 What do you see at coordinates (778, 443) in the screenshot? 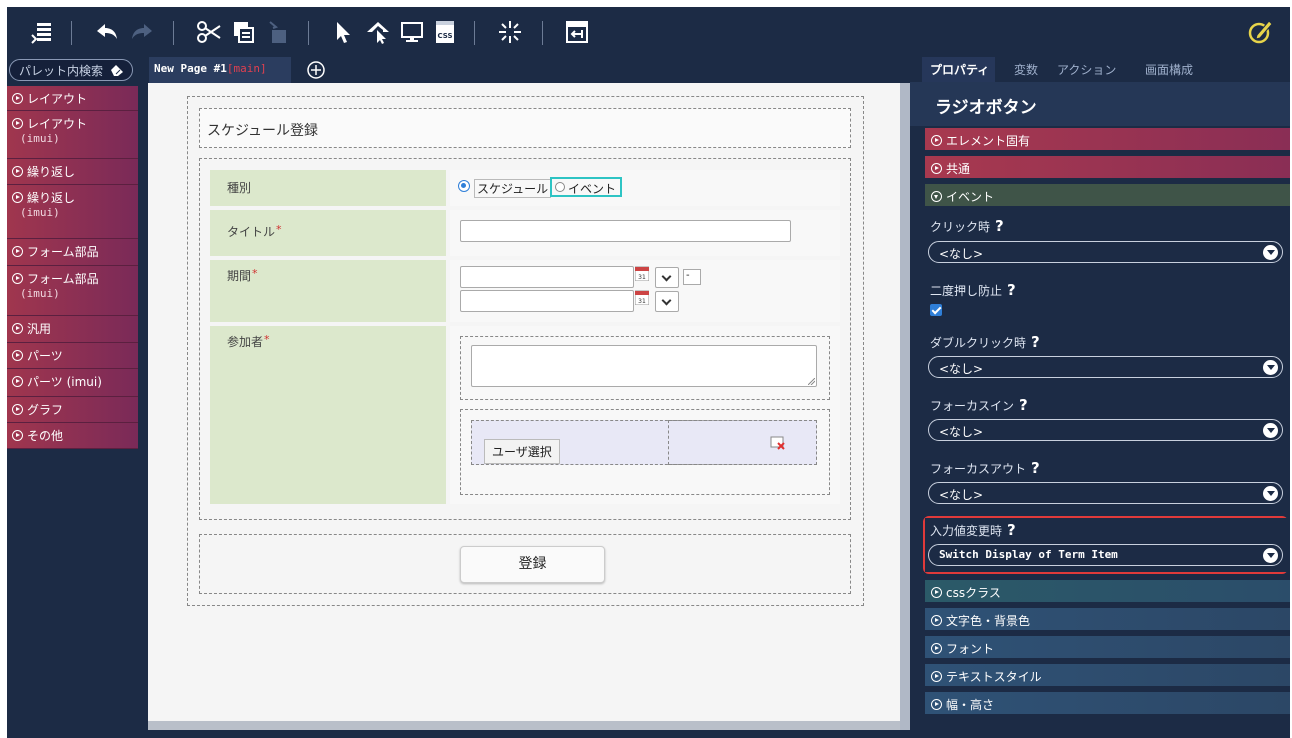
I see `delete-user-icon` at bounding box center [778, 443].